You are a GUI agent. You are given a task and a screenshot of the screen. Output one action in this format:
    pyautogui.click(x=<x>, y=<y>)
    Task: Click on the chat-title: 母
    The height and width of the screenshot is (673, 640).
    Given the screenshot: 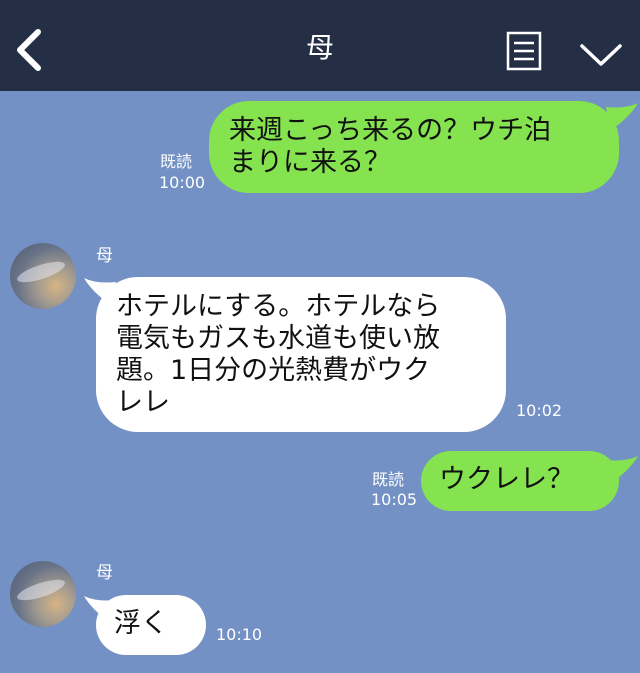 What is the action you would take?
    pyautogui.click(x=319, y=47)
    